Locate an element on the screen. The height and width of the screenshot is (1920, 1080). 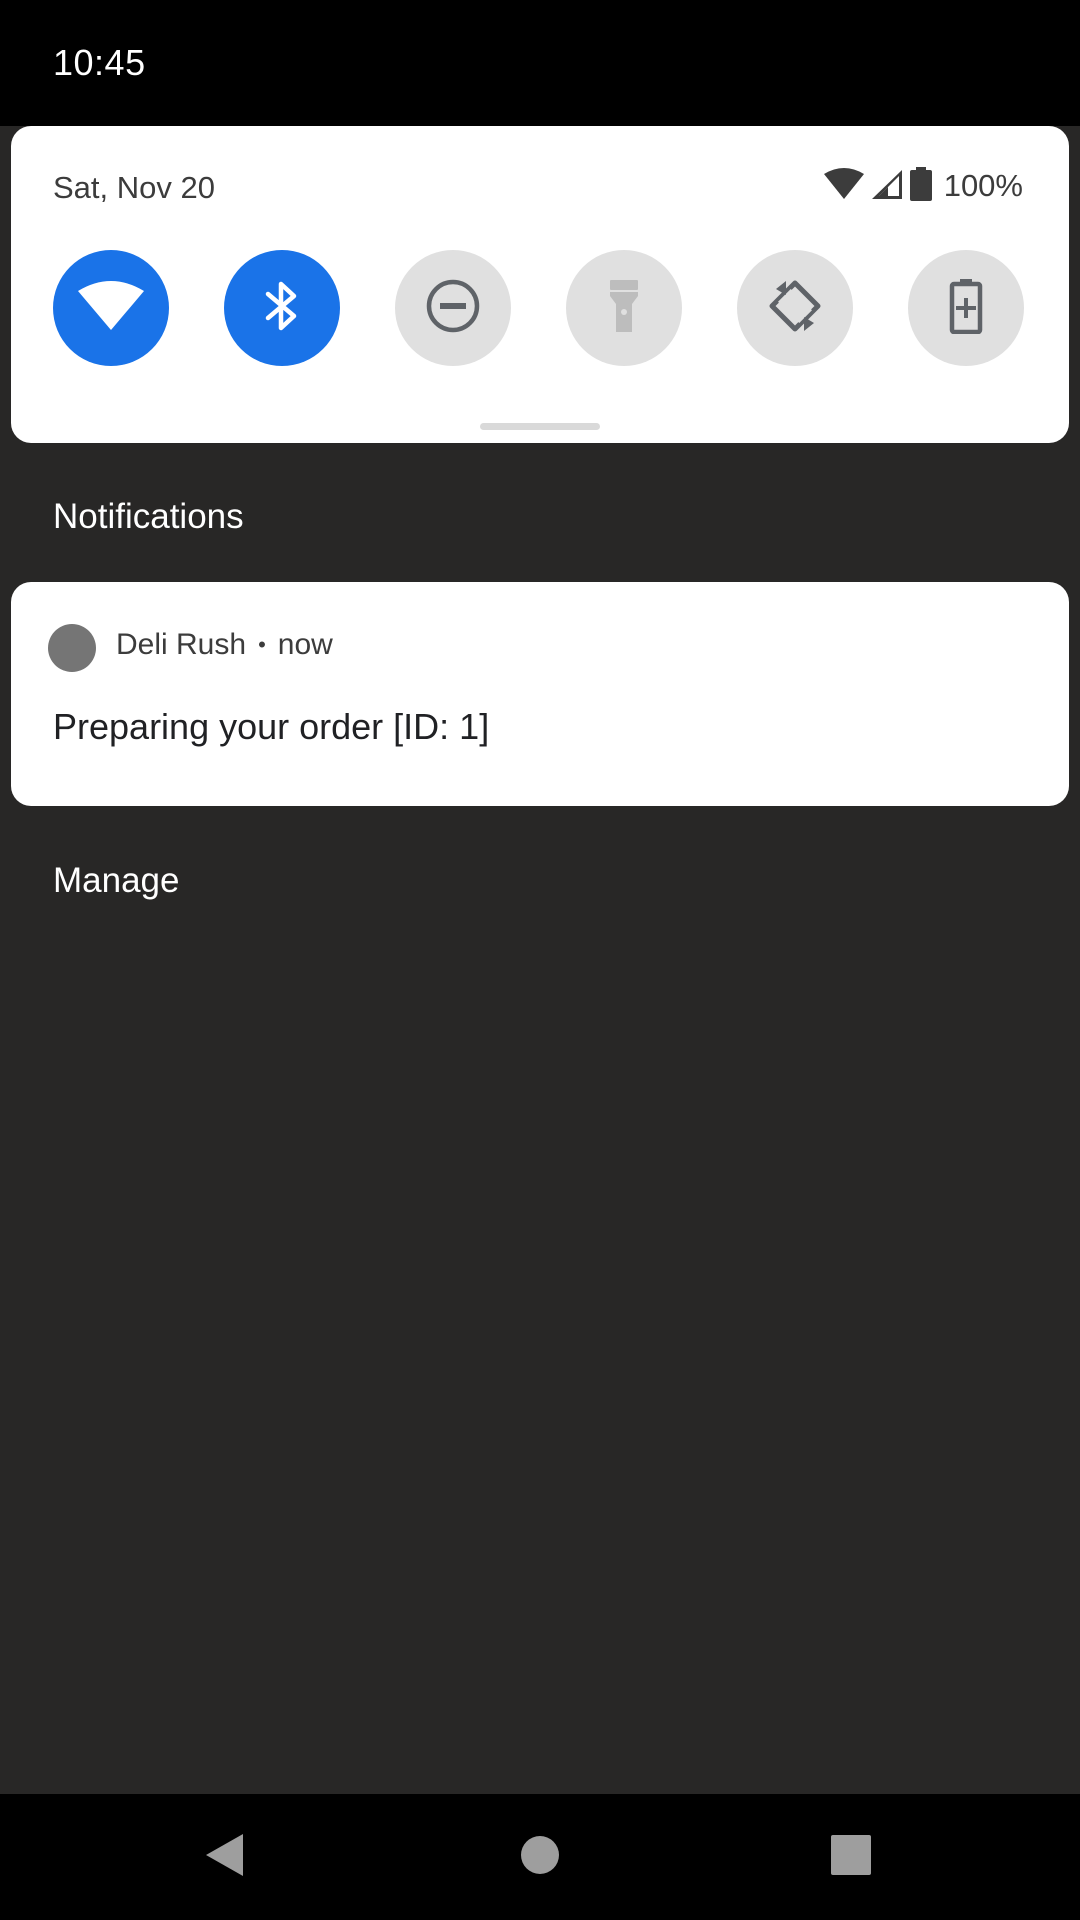
navigation-bar is located at coordinates (540, 1857).